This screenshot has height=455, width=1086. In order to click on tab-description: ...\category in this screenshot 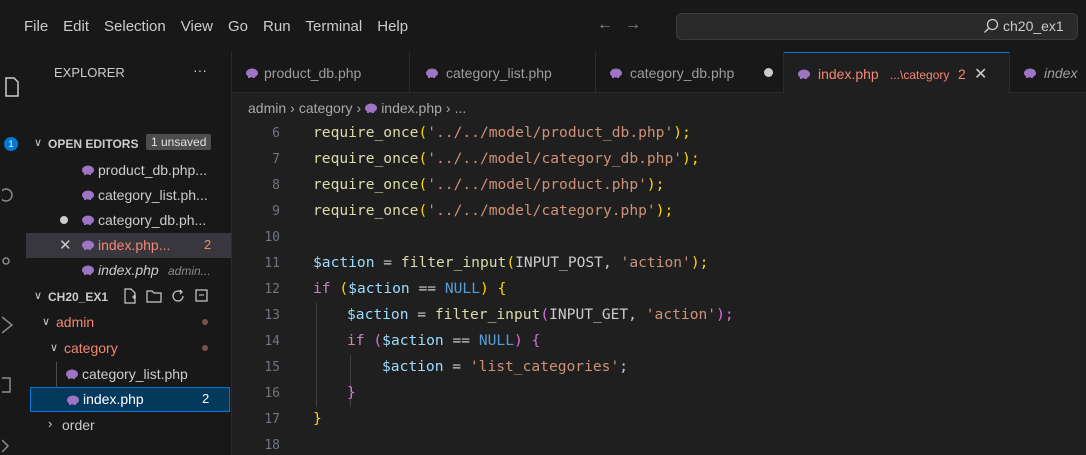, I will do `click(920, 75)`.